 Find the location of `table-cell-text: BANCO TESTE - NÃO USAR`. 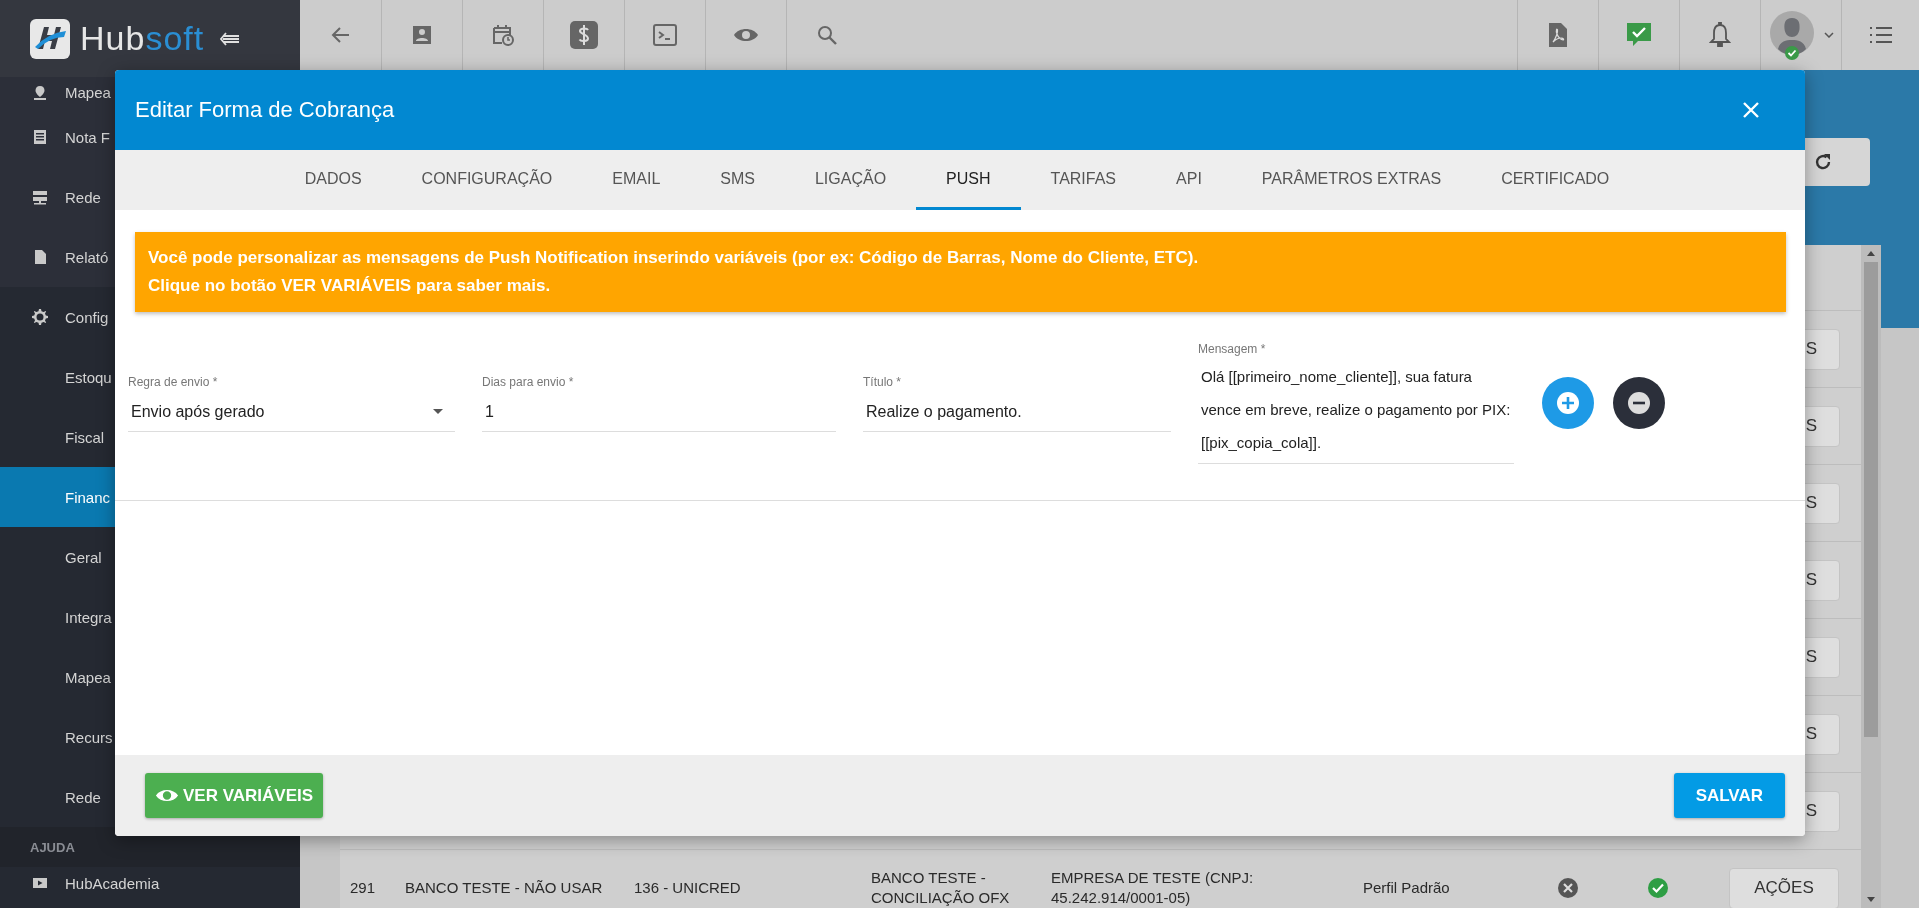

table-cell-text: BANCO TESTE - NÃO USAR is located at coordinates (504, 887).